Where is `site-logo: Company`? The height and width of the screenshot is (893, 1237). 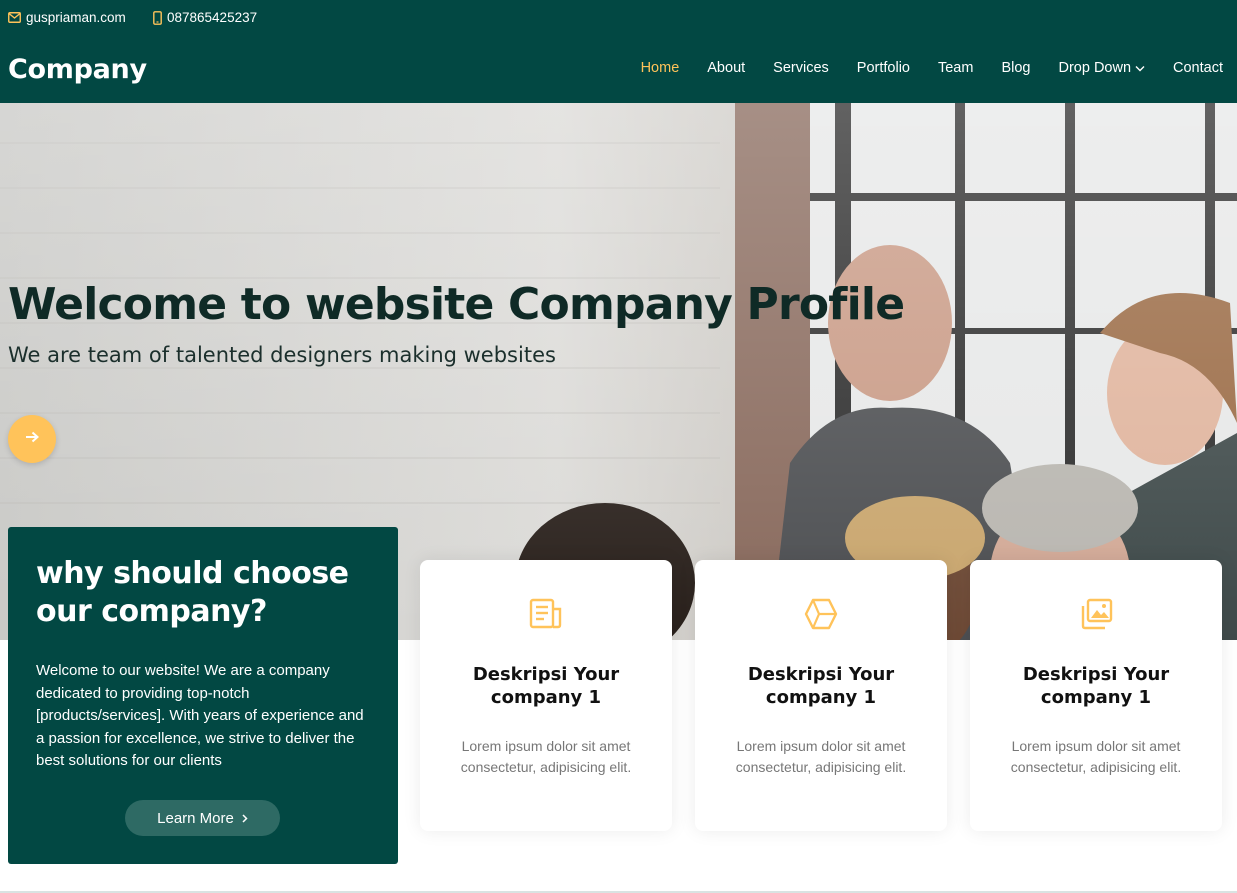
site-logo: Company is located at coordinates (77, 69).